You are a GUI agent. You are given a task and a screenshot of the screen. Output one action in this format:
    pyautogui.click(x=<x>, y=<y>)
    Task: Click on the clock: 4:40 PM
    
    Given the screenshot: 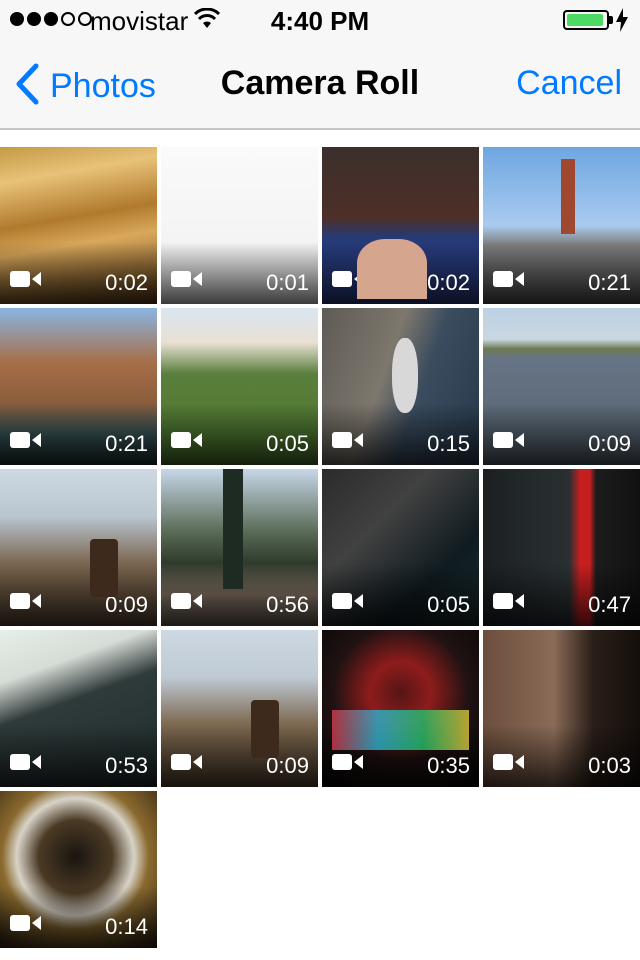 What is the action you would take?
    pyautogui.click(x=320, y=21)
    